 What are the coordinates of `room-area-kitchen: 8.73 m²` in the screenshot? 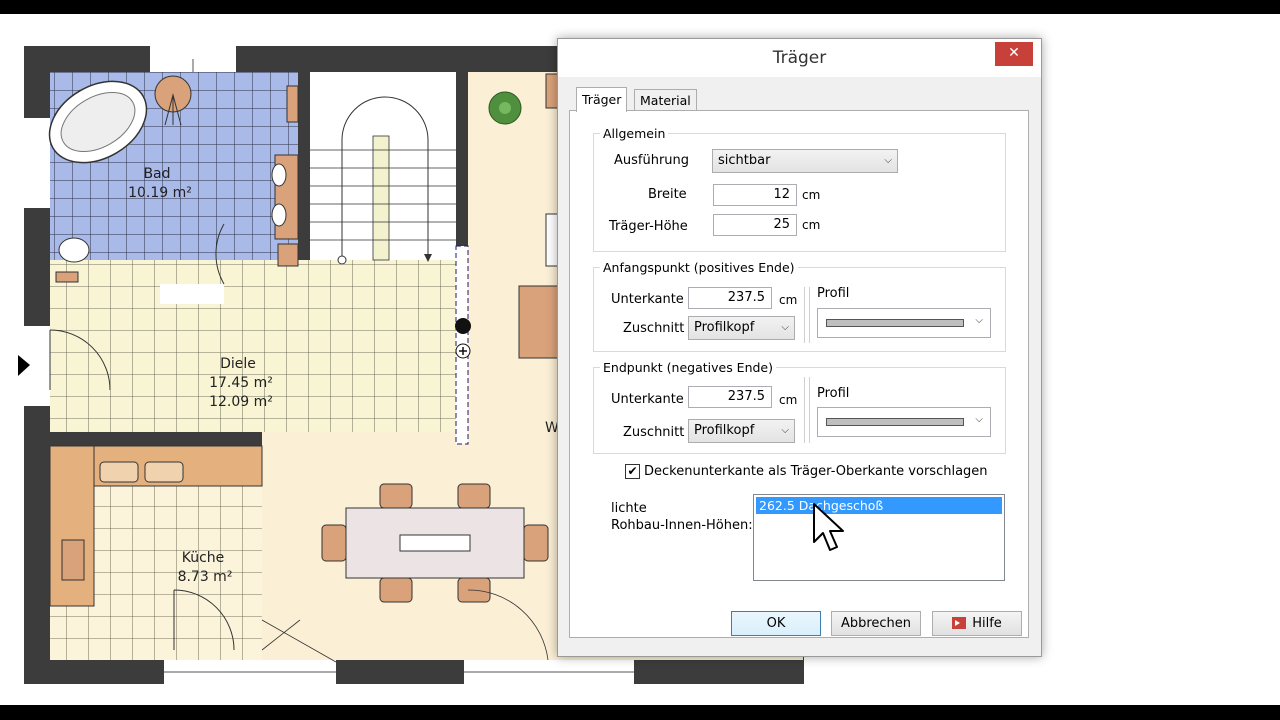 It's located at (205, 577).